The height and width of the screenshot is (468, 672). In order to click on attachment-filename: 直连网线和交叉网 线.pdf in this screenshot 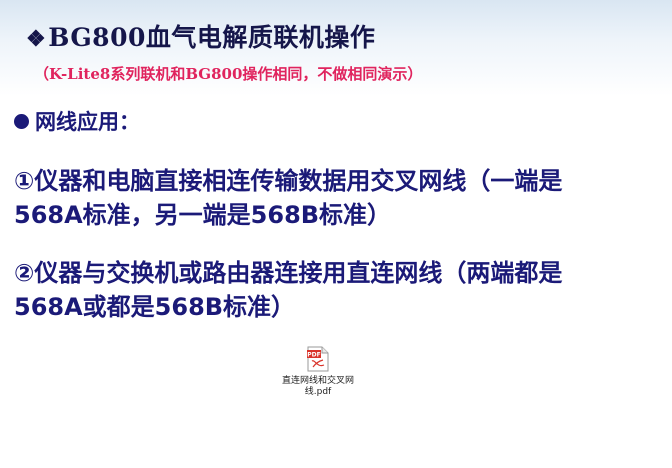, I will do `click(318, 387)`.